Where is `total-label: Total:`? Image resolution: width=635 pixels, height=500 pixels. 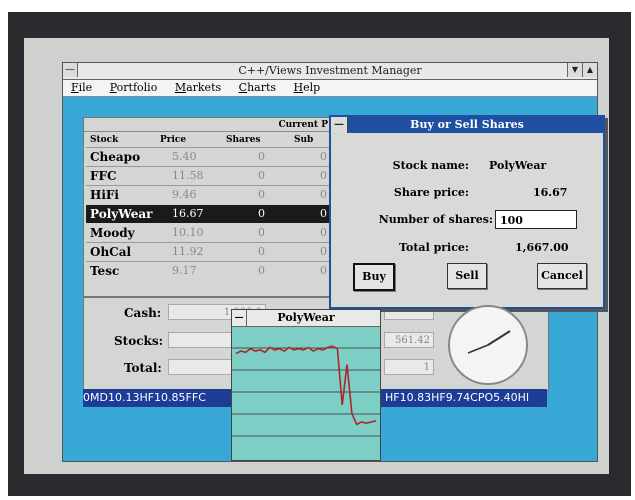 total-label: Total: is located at coordinates (143, 368).